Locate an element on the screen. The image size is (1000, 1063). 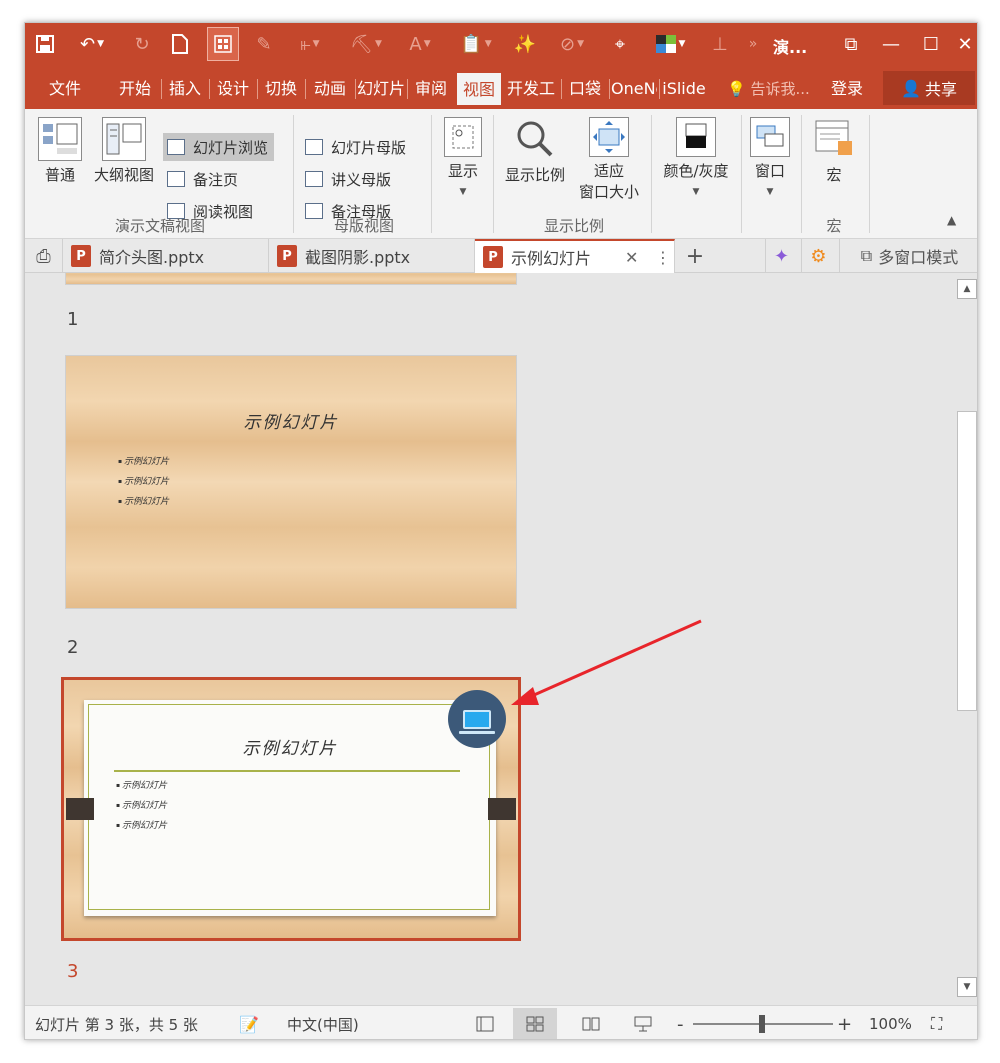
slide-bullet-list: 示例幻灯片 示例幻灯片 示例幻灯片 is located at coordinates (141, 806).